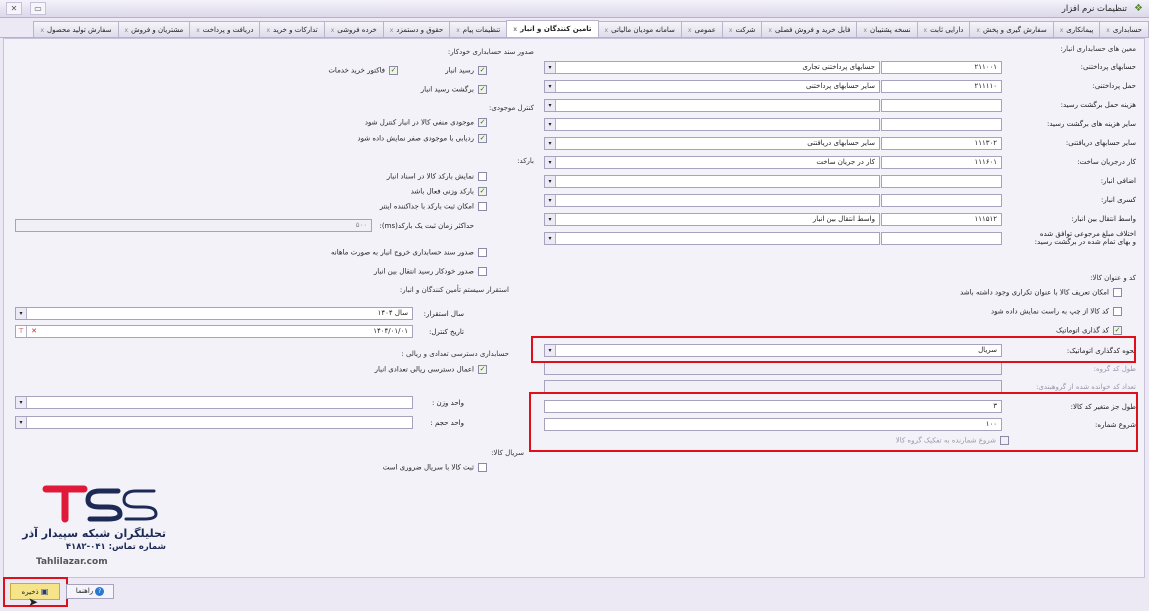  I want to click on account-code-input-8: ۱۱۱۵۱۲, so click(941, 219).